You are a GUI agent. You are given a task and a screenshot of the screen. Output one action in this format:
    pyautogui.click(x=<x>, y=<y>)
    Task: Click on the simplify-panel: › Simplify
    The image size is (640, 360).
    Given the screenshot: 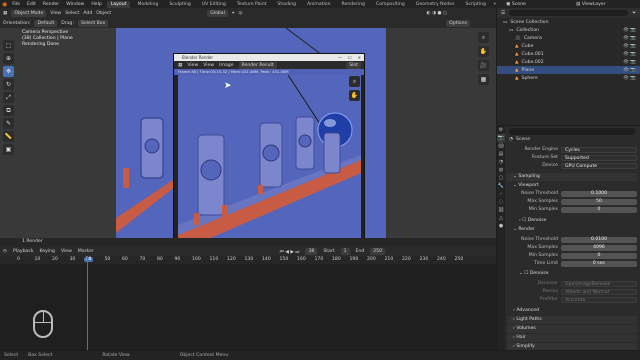 What is the action you would take?
    pyautogui.click(x=572, y=346)
    